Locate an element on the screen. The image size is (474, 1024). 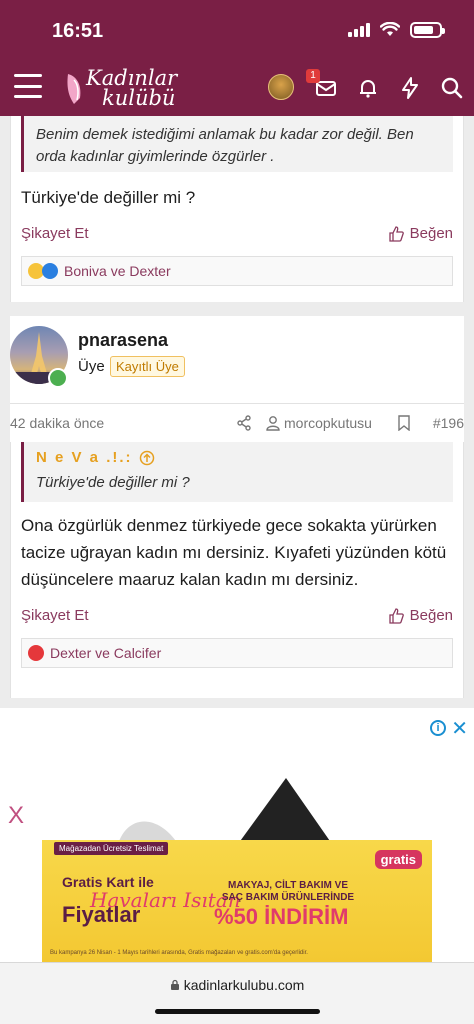
url-label: kadinlarkulubu.com is located at coordinates (244, 985).